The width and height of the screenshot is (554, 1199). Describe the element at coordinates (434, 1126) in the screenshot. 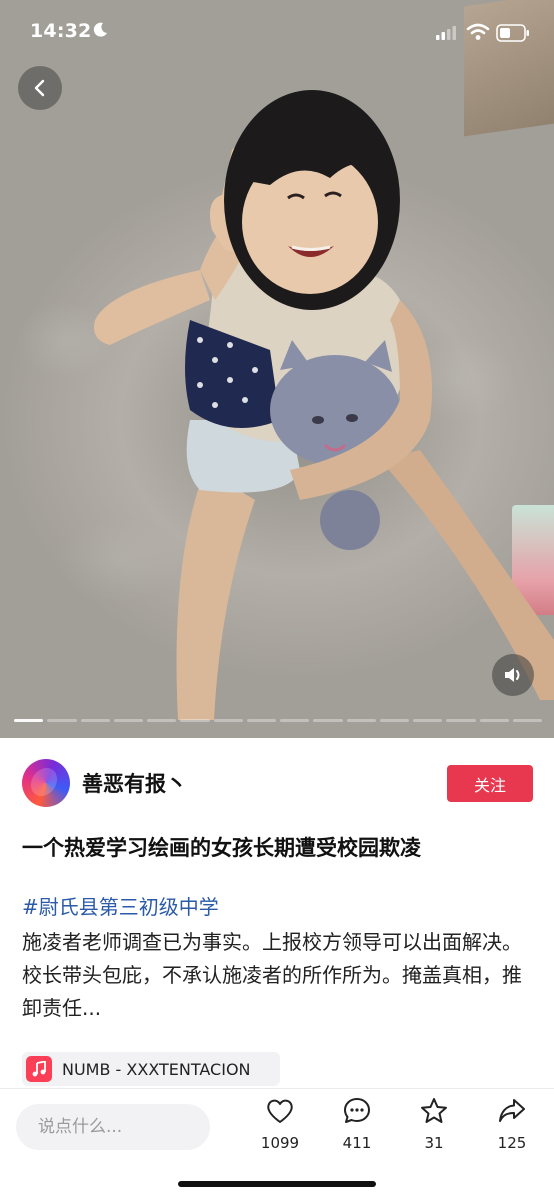

I see `favorite-button: 31` at that location.